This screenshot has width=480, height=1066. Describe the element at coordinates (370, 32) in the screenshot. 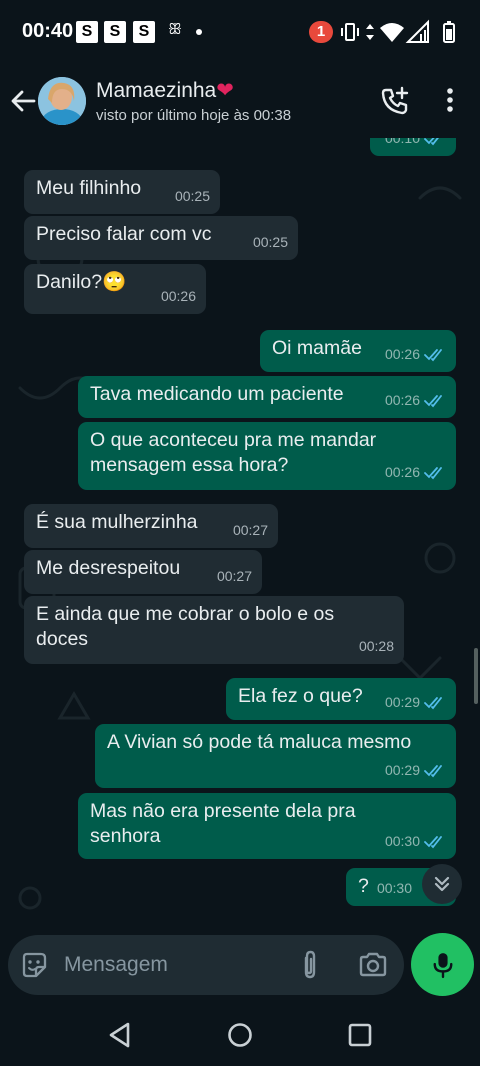

I see `data-arrows-icon` at that location.